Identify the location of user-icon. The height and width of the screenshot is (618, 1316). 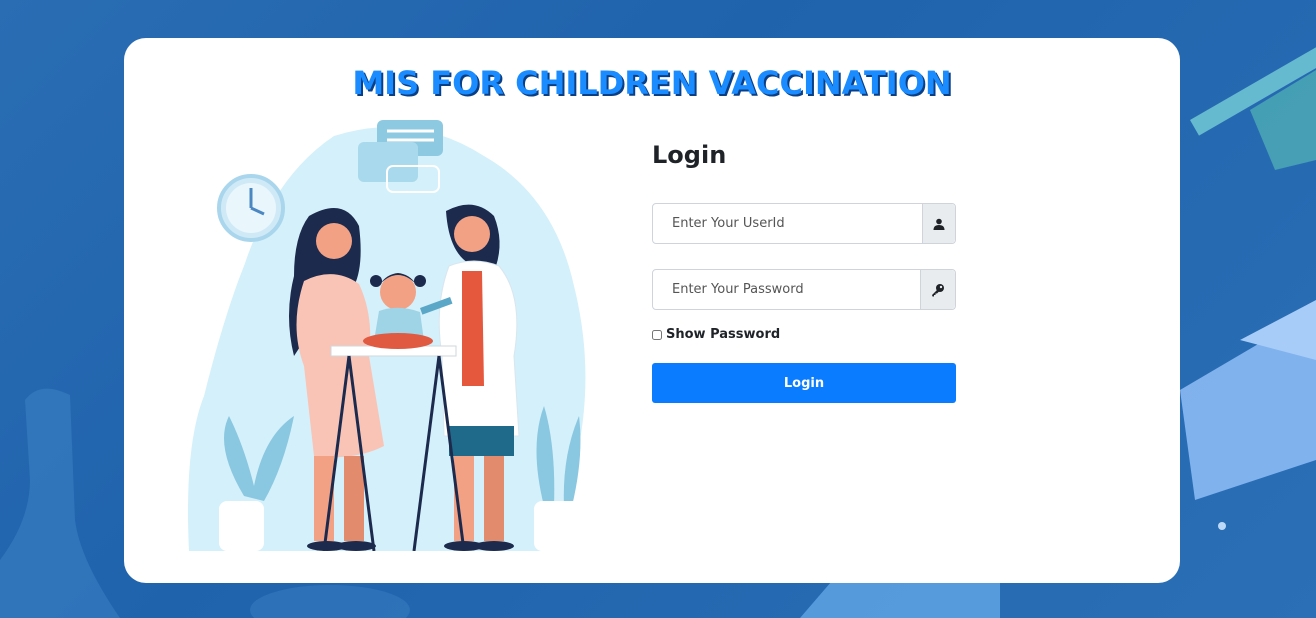
(938, 223).